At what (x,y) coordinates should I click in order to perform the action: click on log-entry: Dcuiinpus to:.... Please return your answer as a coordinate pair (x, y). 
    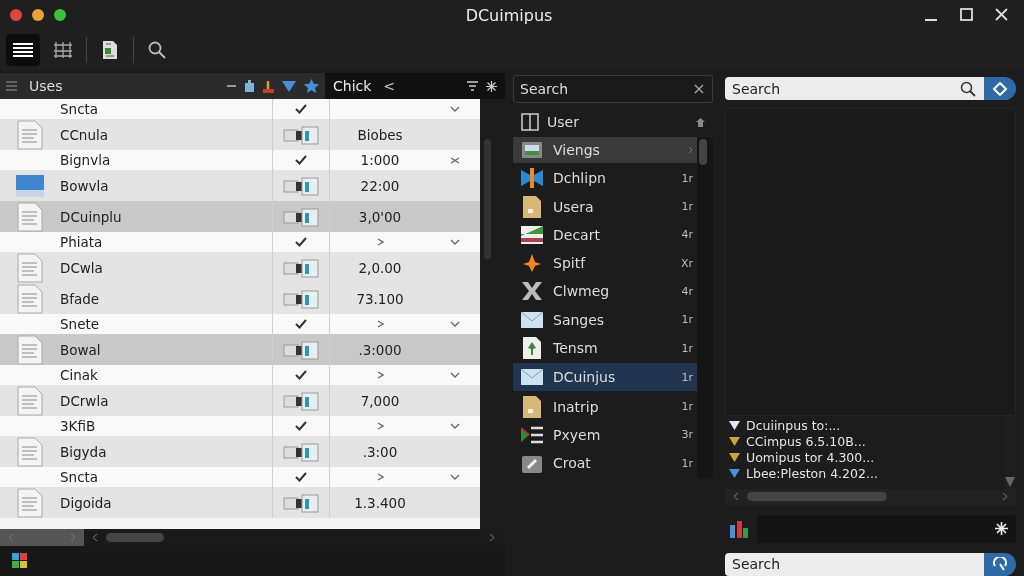
    Looking at the image, I should click on (793, 426).